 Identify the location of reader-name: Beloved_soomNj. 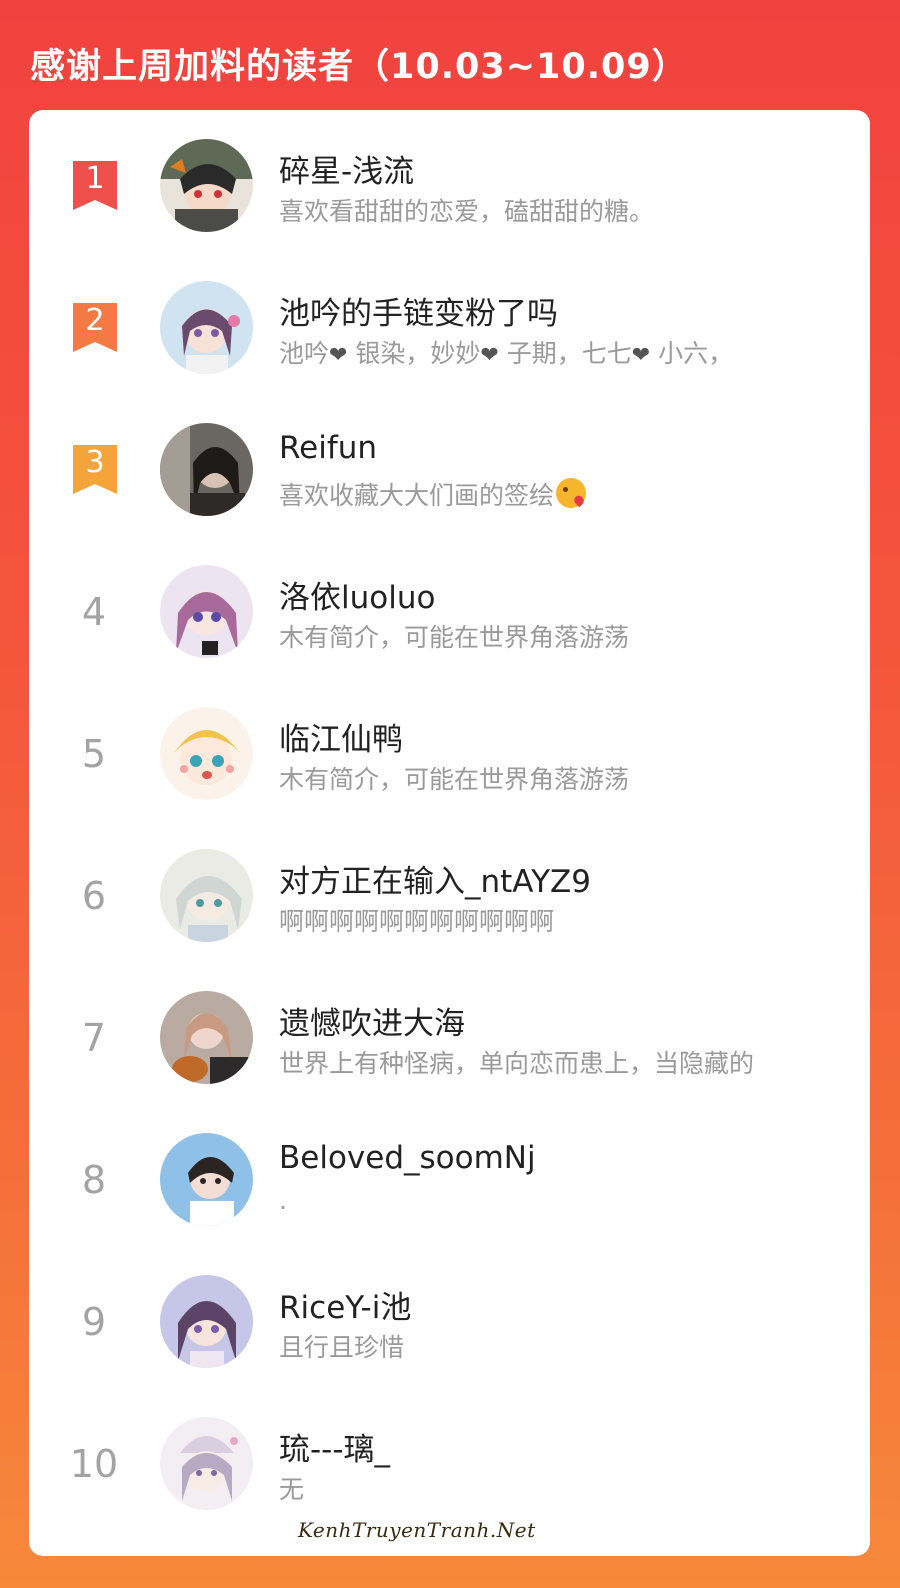
(407, 1158).